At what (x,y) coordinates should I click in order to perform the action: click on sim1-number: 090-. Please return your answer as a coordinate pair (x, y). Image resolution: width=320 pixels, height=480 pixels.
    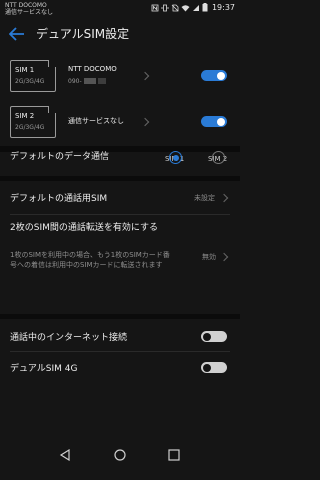
    Looking at the image, I should click on (87, 81).